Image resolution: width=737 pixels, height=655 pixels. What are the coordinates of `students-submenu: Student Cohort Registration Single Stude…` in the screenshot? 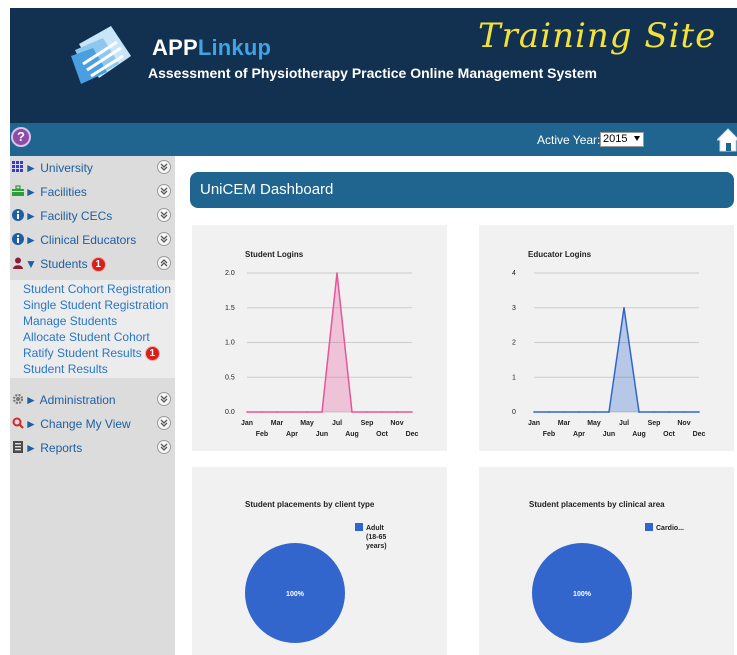 It's located at (92, 329).